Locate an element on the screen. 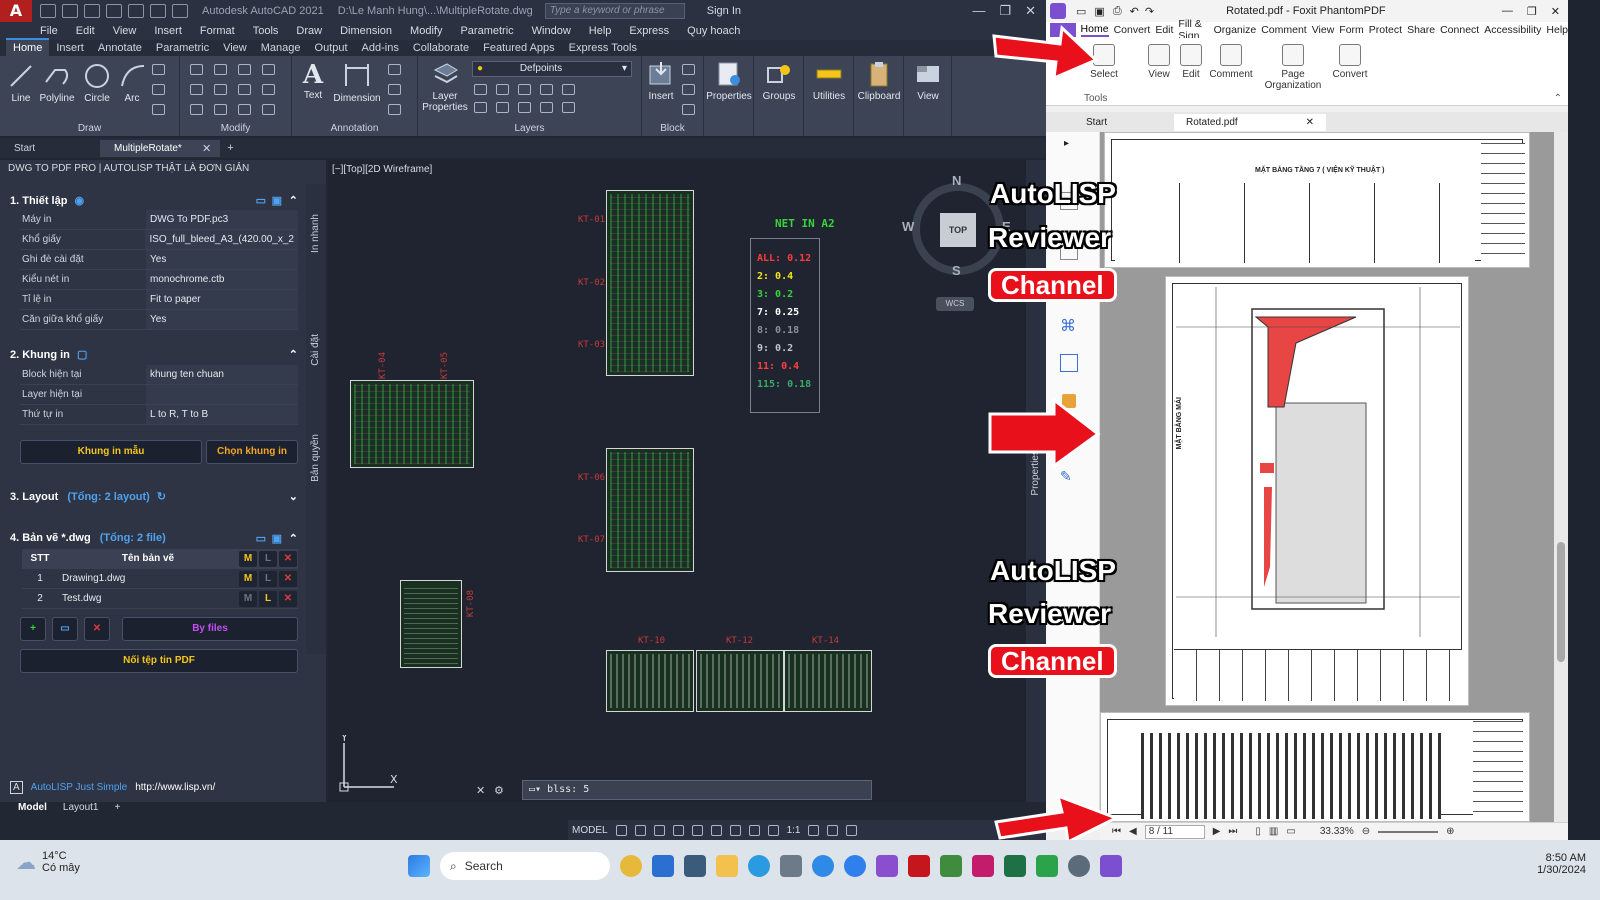  menu-file: File is located at coordinates (49, 31).